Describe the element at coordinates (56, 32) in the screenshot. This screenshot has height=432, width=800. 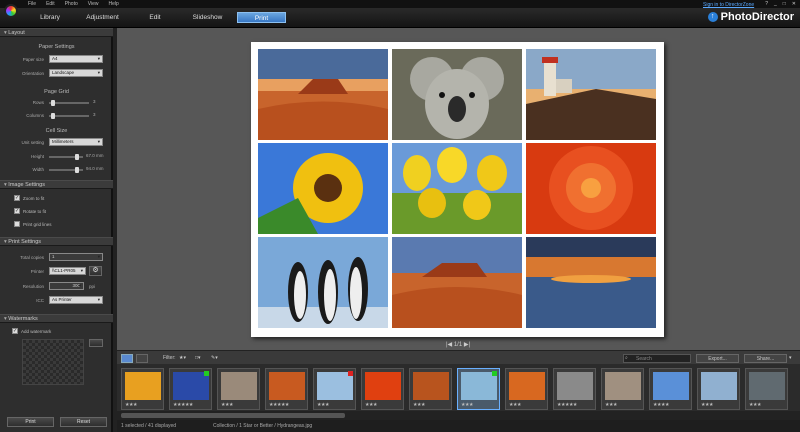
I see `section-layout: Layout` at that location.